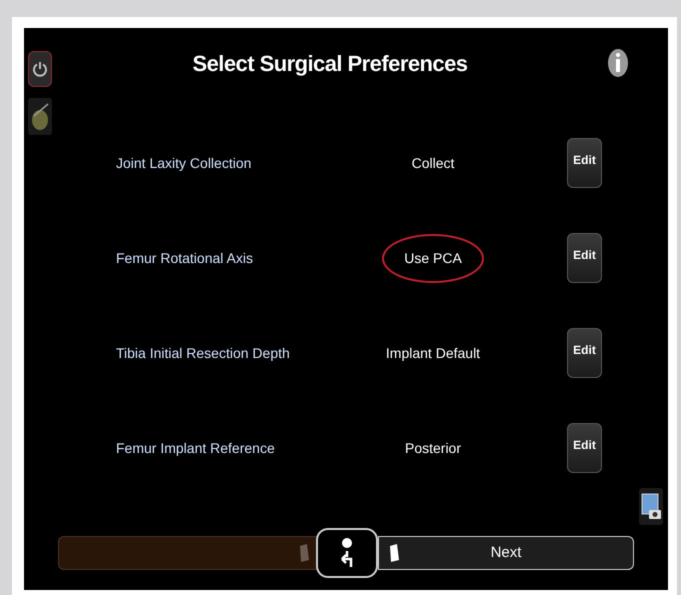 The image size is (681, 595). What do you see at coordinates (330, 64) in the screenshot?
I see `page-title: Select Surgical Preferences` at bounding box center [330, 64].